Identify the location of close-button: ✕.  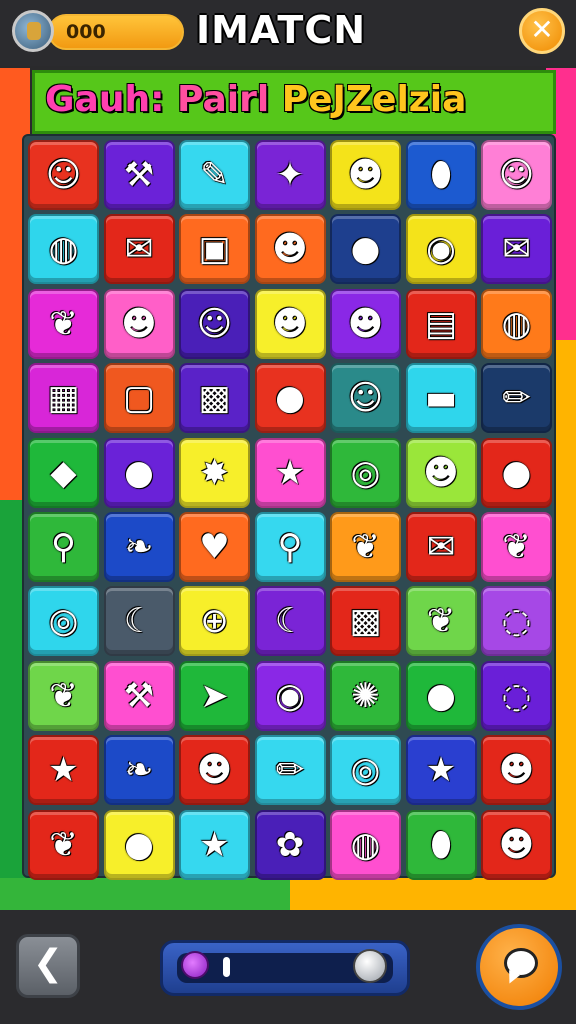
(542, 31).